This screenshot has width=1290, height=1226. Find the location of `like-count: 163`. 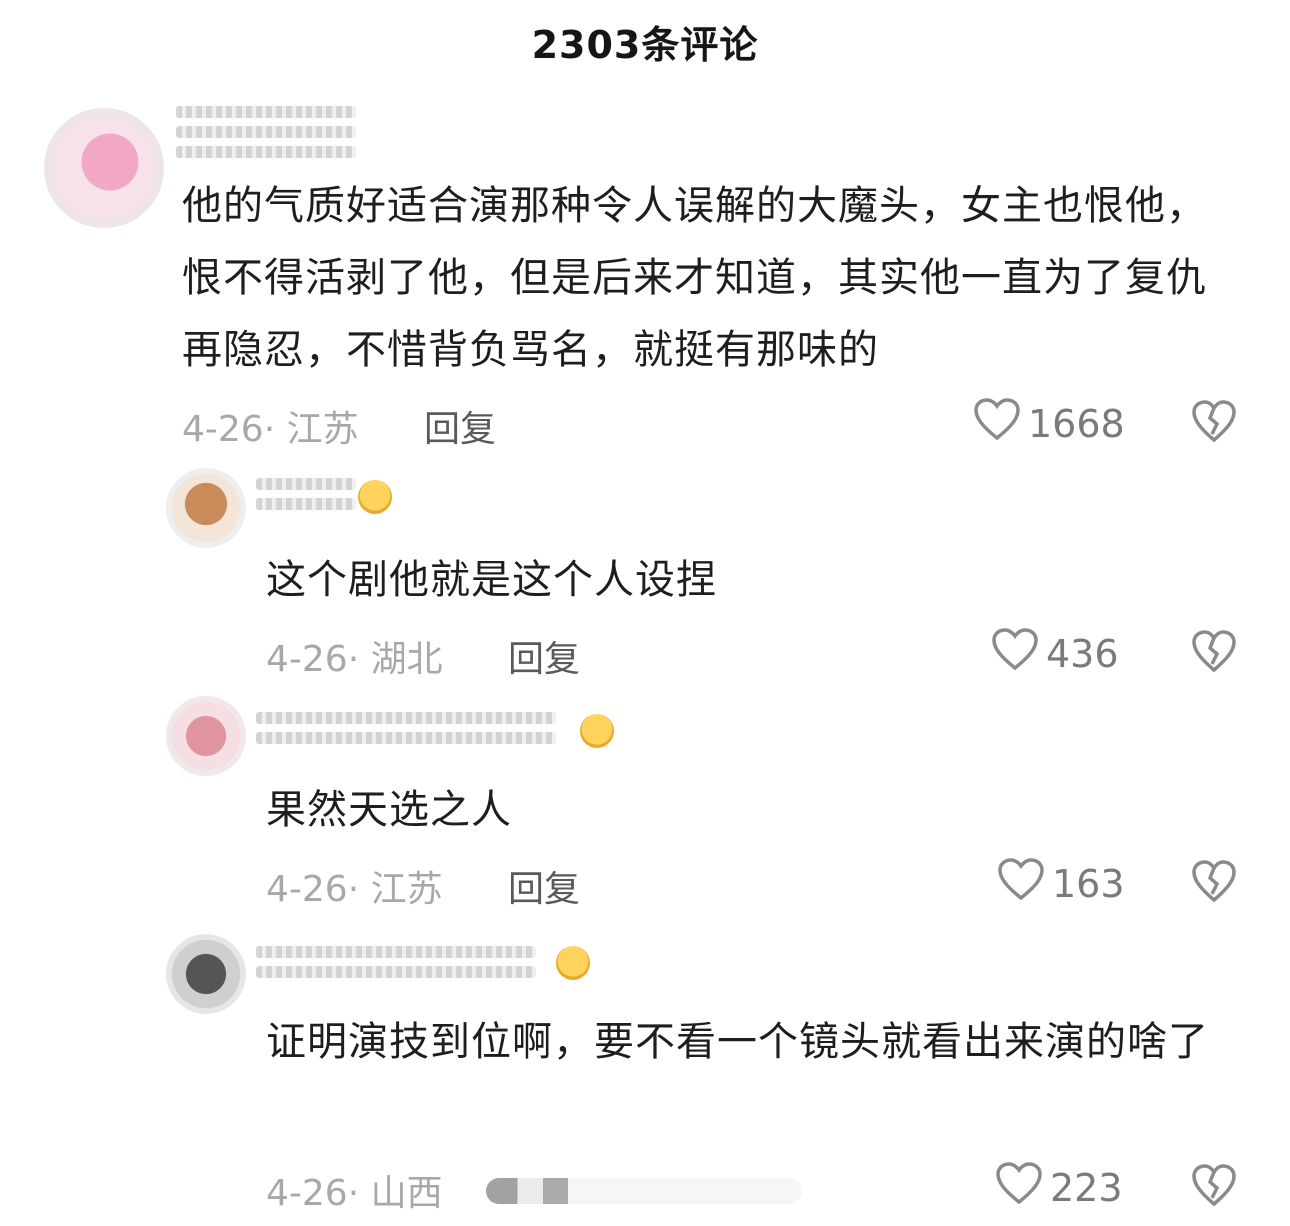

like-count: 163 is located at coordinates (1088, 883).